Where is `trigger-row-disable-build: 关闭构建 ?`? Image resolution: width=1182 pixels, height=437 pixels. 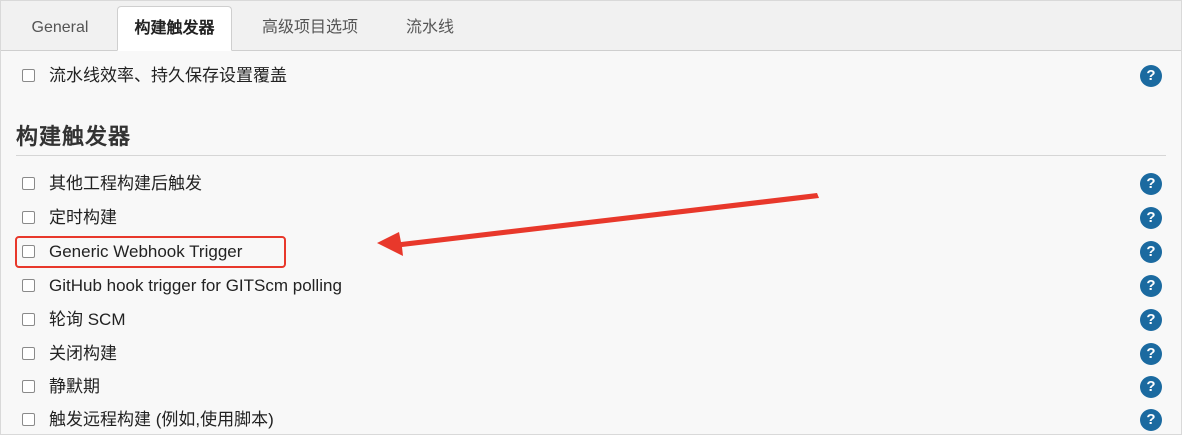 trigger-row-disable-build: 关闭构建 ? is located at coordinates (591, 355).